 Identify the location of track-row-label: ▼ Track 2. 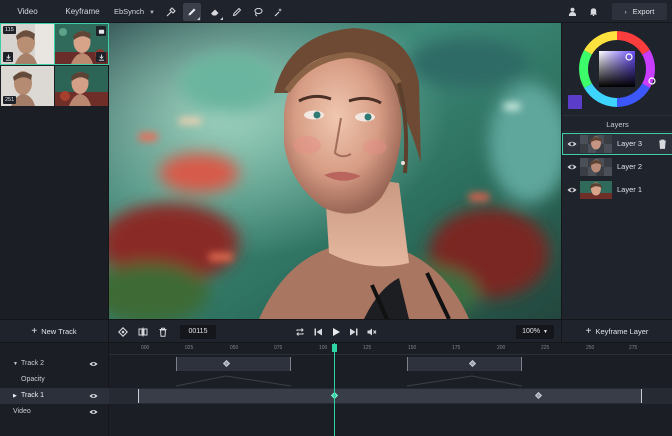
(54, 364).